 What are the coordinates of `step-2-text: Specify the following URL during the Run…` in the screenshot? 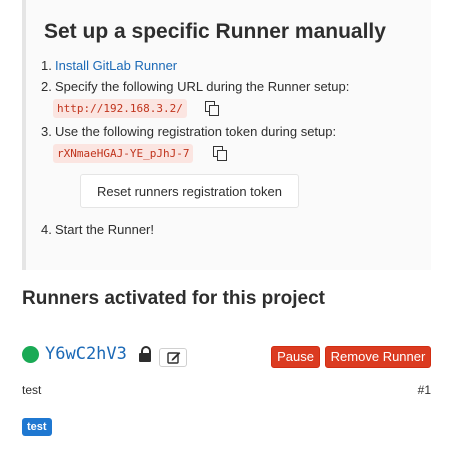 It's located at (202, 86).